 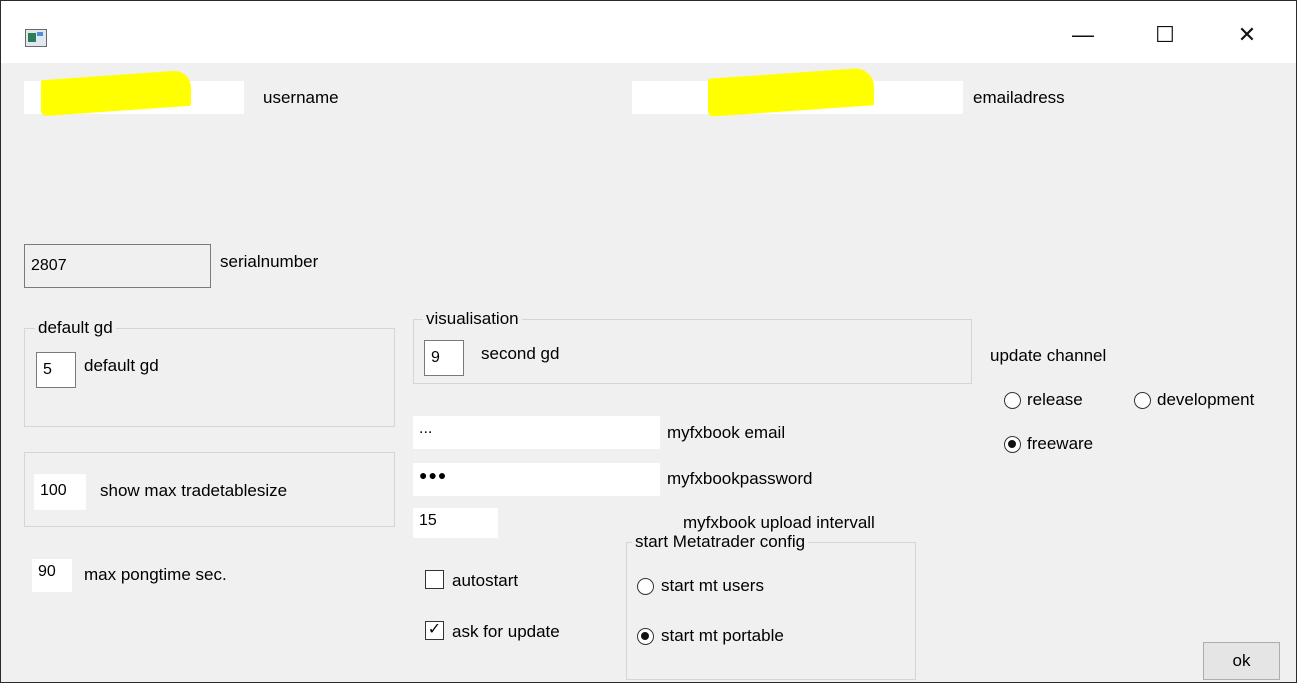 What do you see at coordinates (301, 97) in the screenshot?
I see `username-label: username` at bounding box center [301, 97].